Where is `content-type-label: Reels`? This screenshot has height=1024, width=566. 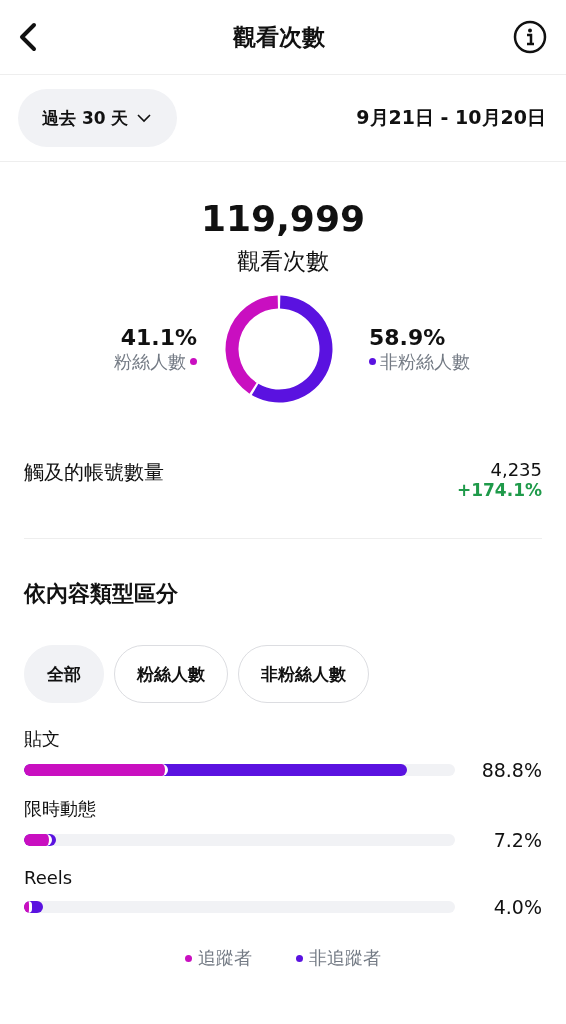
content-type-label: Reels is located at coordinates (49, 877).